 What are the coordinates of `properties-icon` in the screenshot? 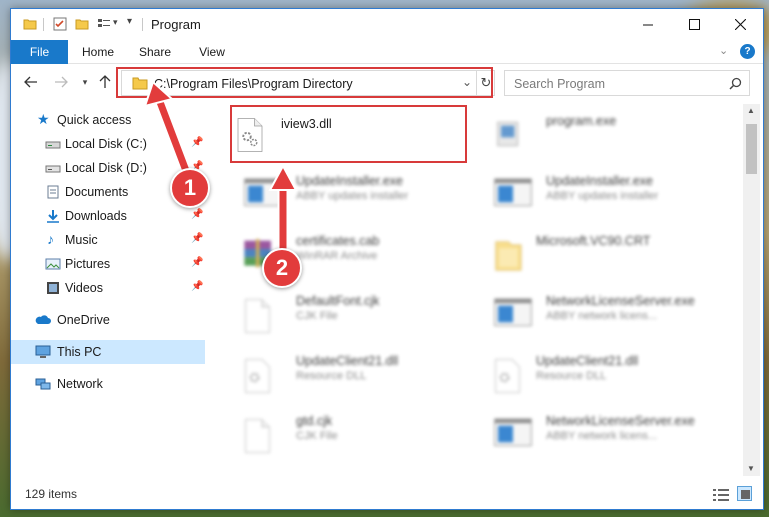 It's located at (60, 24).